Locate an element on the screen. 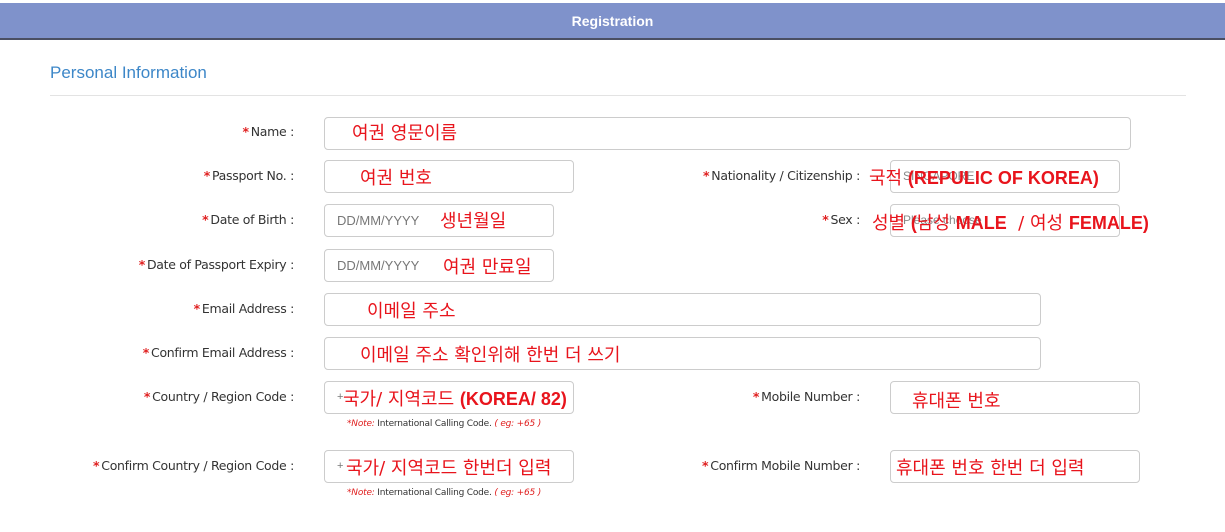 The width and height of the screenshot is (1225, 532). section-divider is located at coordinates (618, 95).